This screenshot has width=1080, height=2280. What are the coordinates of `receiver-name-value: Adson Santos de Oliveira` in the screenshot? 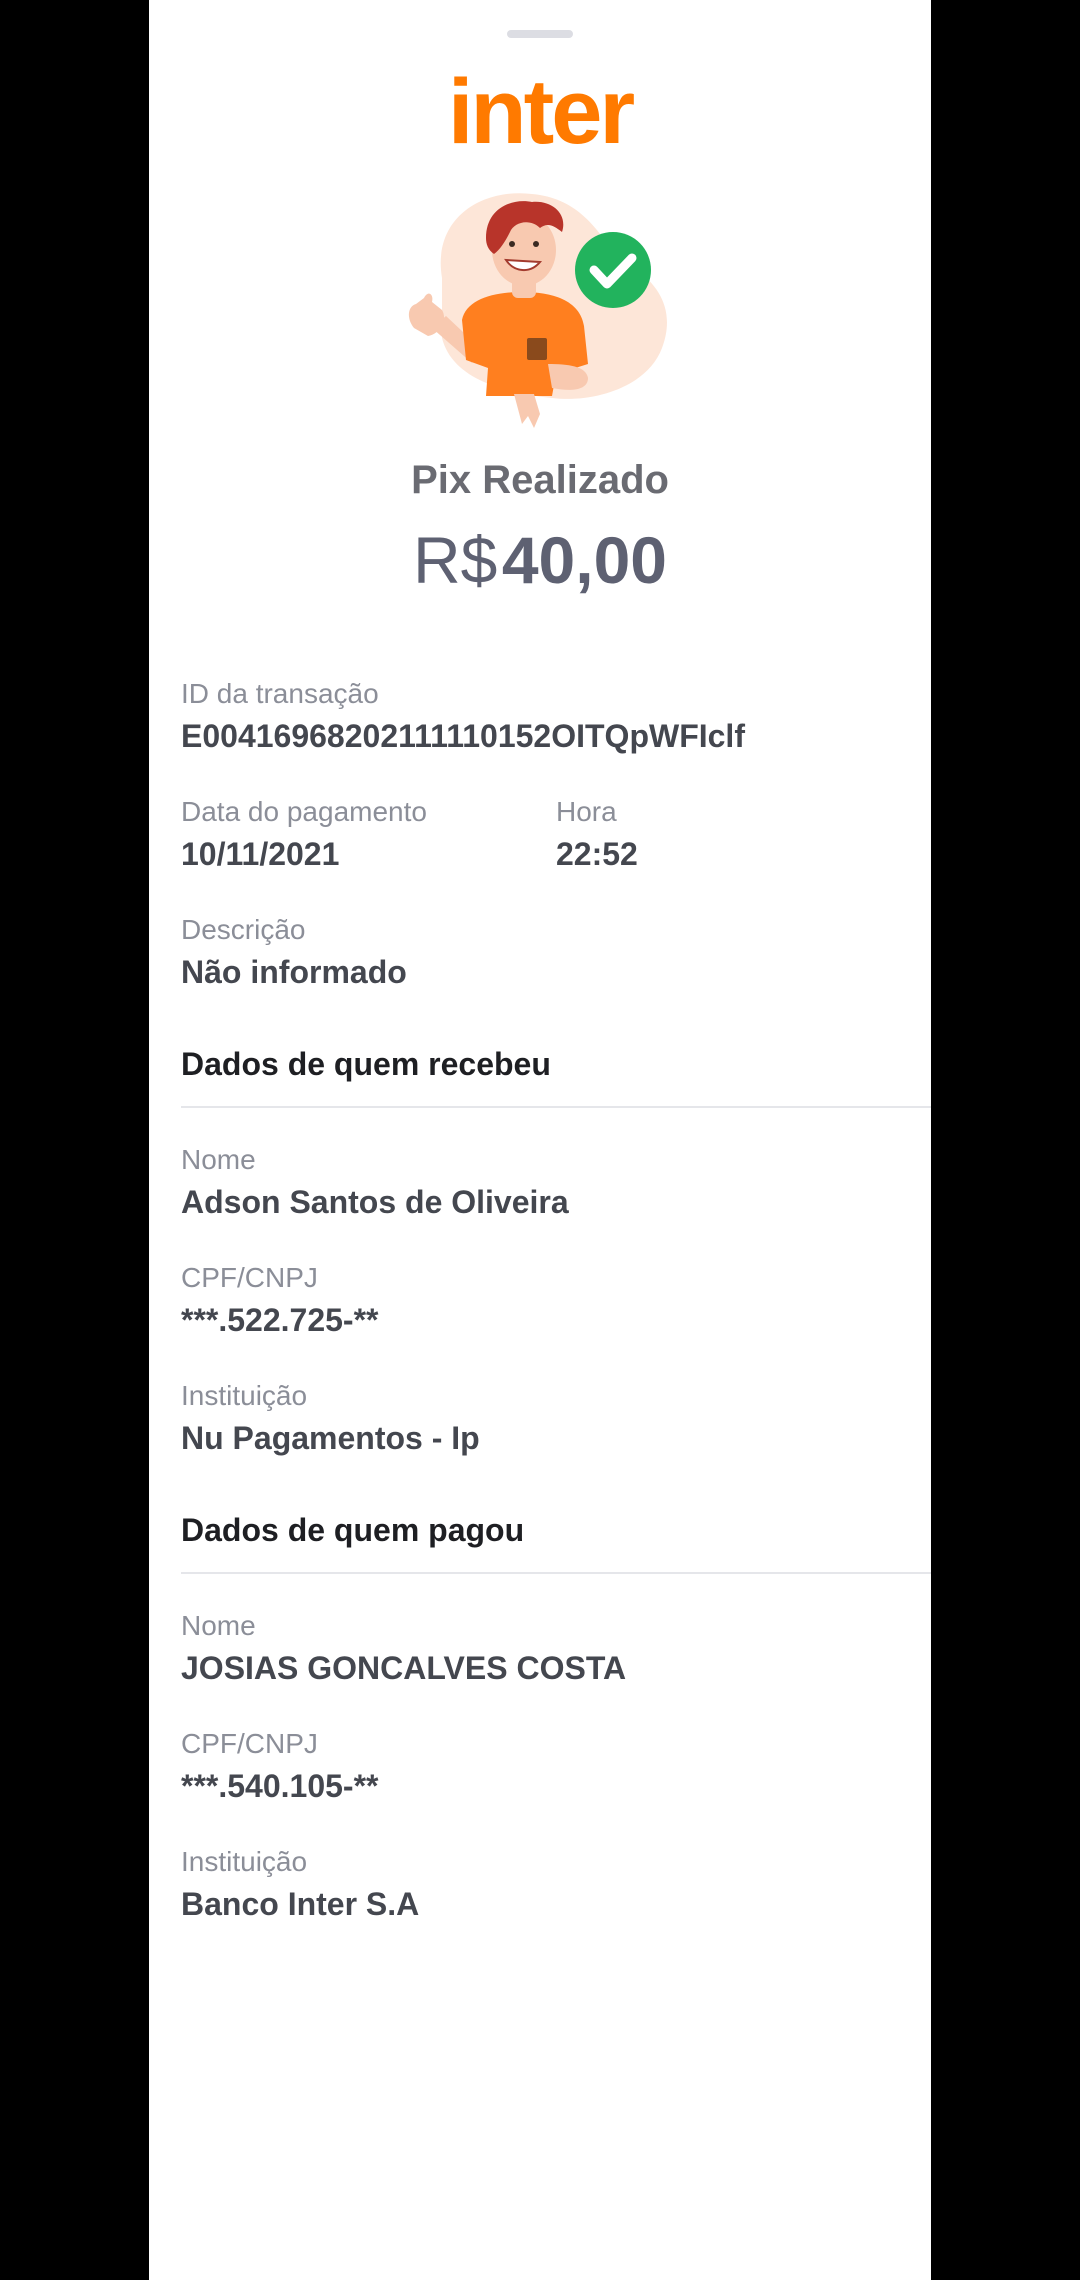 It's located at (375, 1202).